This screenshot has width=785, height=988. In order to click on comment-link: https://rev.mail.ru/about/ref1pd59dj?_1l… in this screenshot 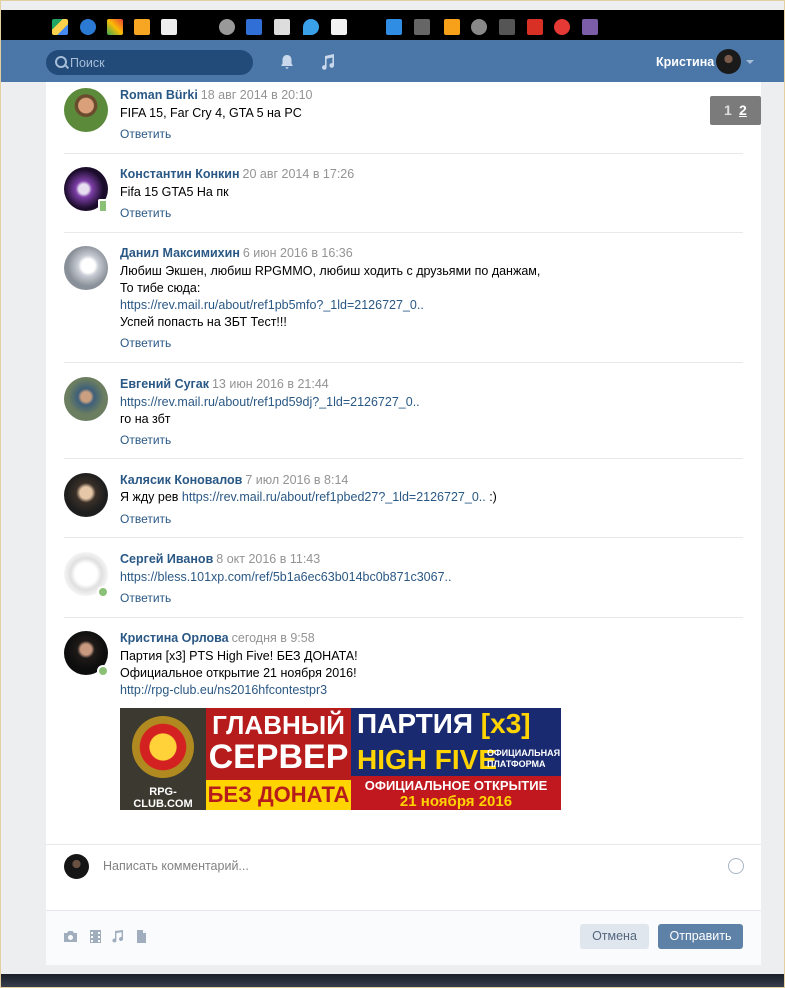, I will do `click(270, 402)`.